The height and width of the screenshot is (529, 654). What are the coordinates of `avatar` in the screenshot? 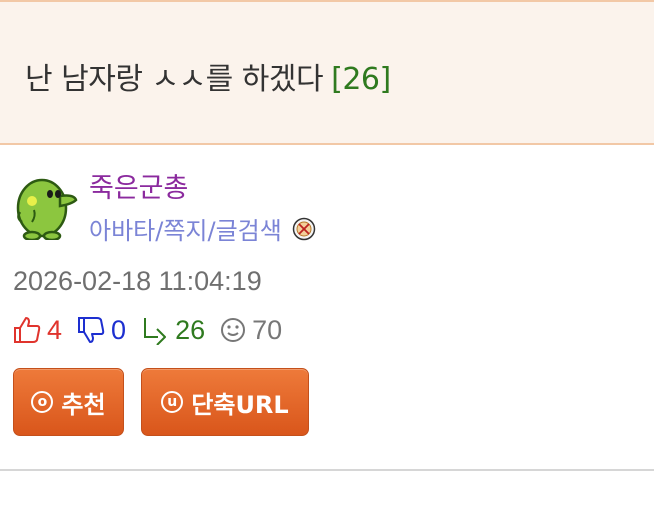 It's located at (45, 205).